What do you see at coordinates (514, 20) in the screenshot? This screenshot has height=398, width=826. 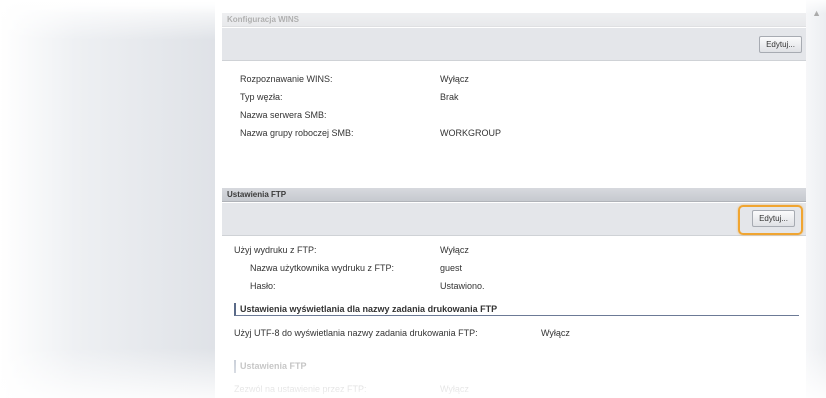 I see `wins-section-header: Konfiguracja WINS` at bounding box center [514, 20].